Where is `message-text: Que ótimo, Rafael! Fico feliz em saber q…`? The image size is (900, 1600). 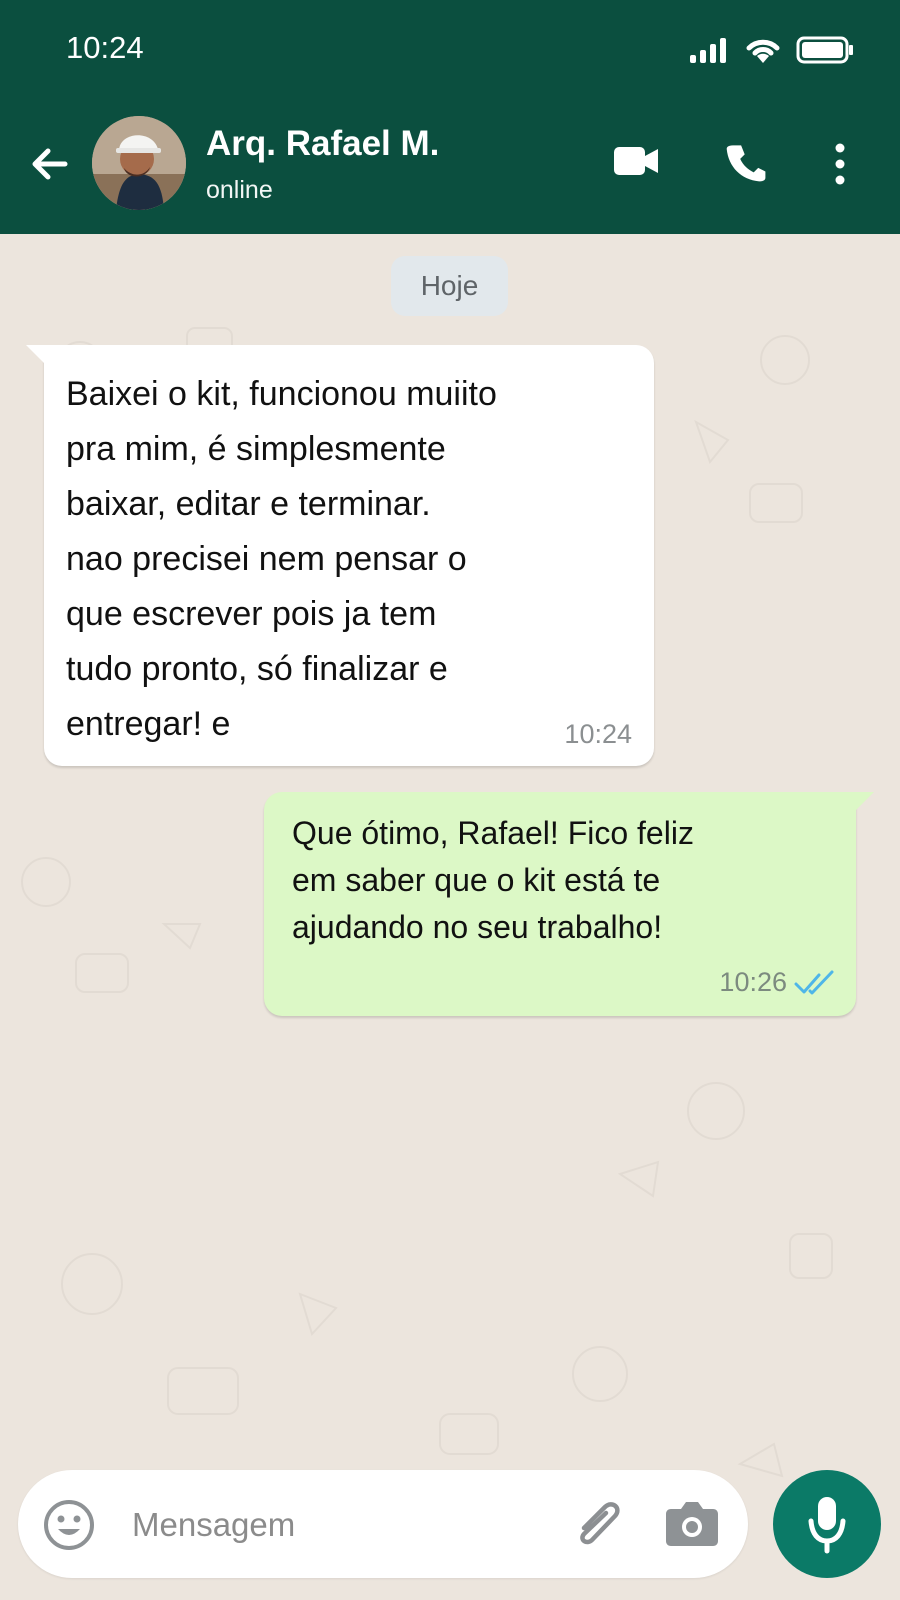 message-text: Que ótimo, Rafael! Fico feliz em saber q… is located at coordinates (493, 880).